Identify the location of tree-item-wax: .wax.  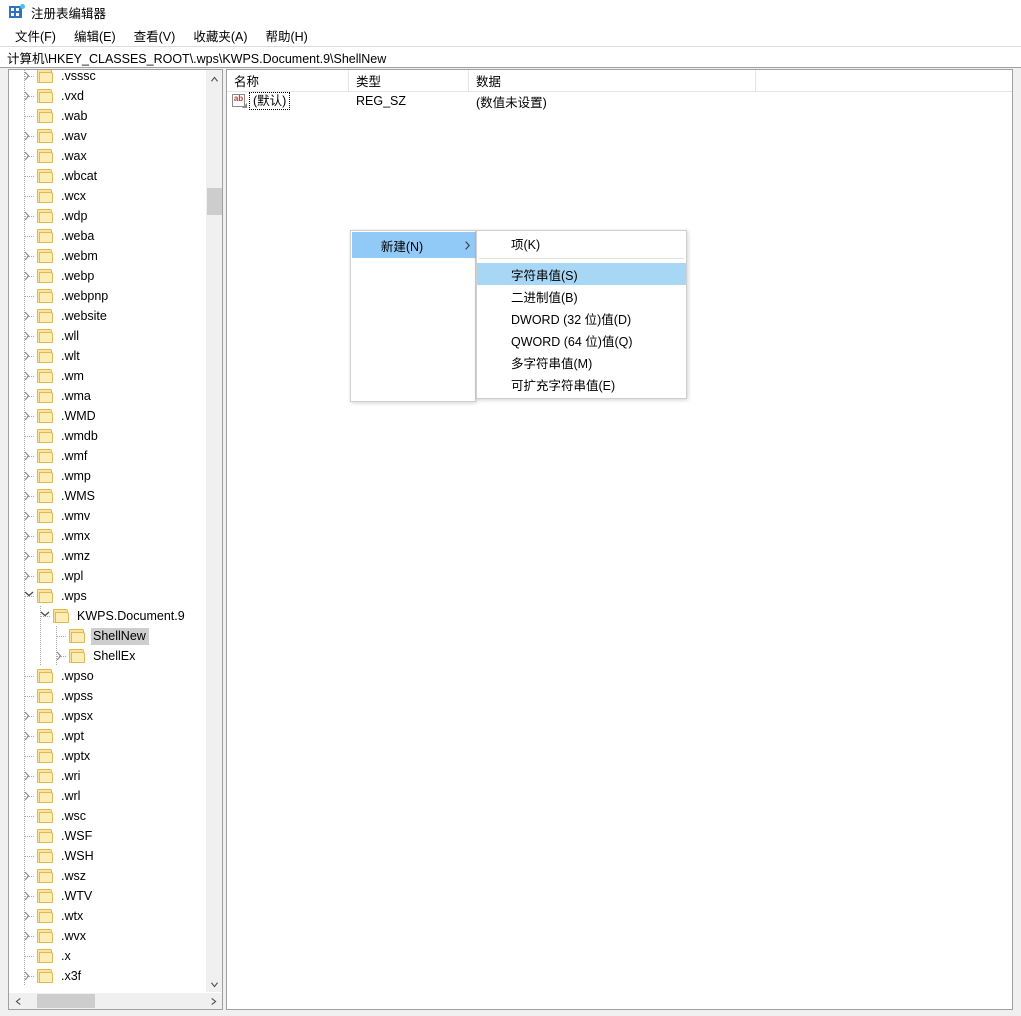
(107, 156).